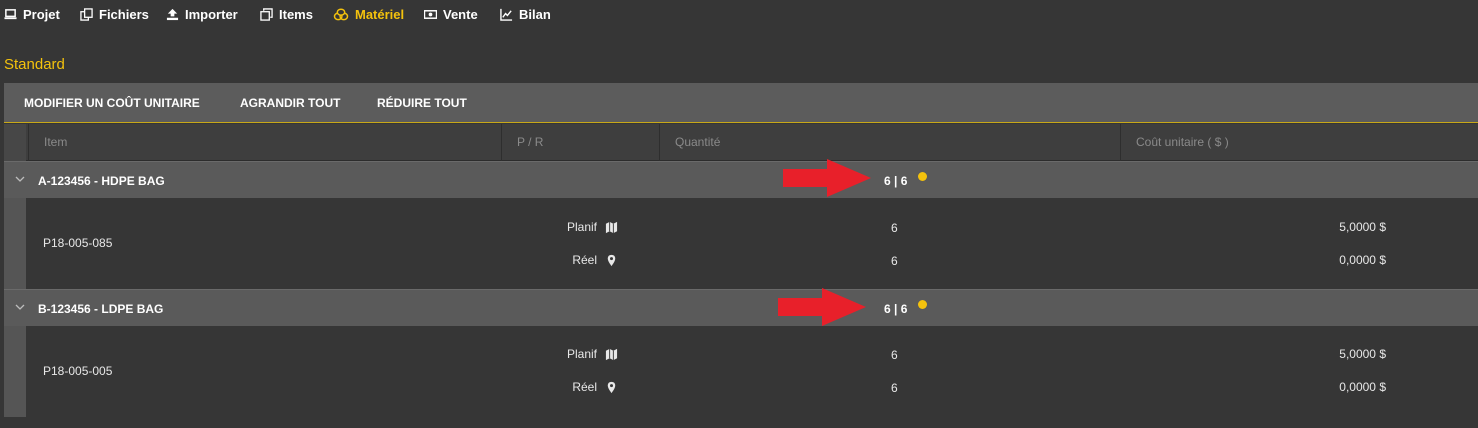  What do you see at coordinates (1299, 142) in the screenshot?
I see `column-header-unit-cost: Coût unitaire ( $ )` at bounding box center [1299, 142].